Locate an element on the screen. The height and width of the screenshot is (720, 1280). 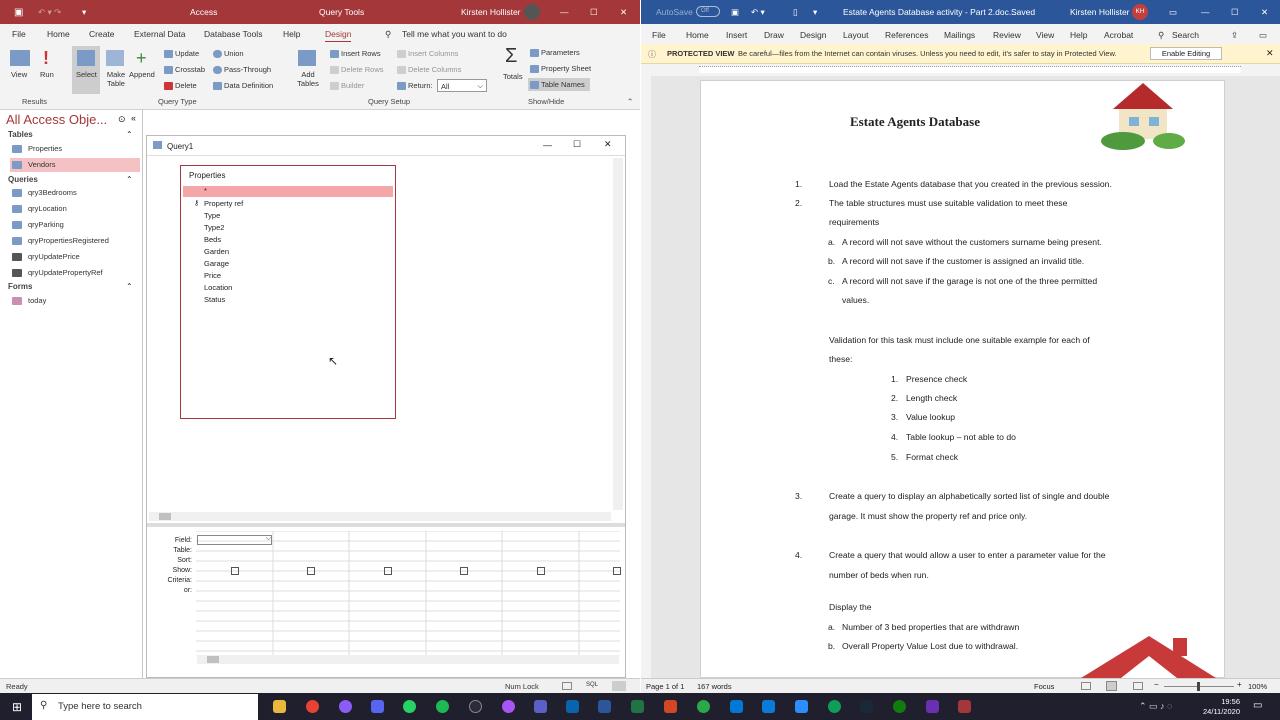
maximize-icon: ☐ is located at coordinates (594, 12).